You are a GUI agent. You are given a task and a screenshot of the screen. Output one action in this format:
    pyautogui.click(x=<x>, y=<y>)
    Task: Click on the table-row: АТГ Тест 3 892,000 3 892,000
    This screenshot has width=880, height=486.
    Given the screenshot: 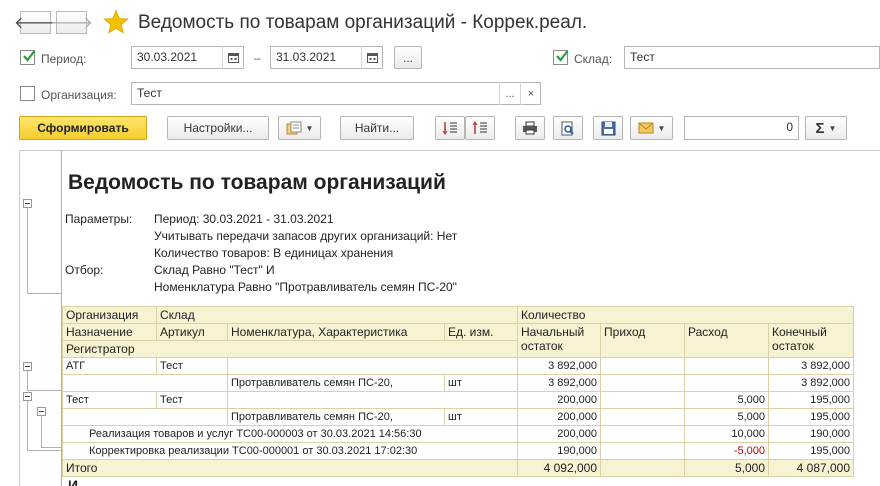 What is the action you would take?
    pyautogui.click(x=458, y=366)
    